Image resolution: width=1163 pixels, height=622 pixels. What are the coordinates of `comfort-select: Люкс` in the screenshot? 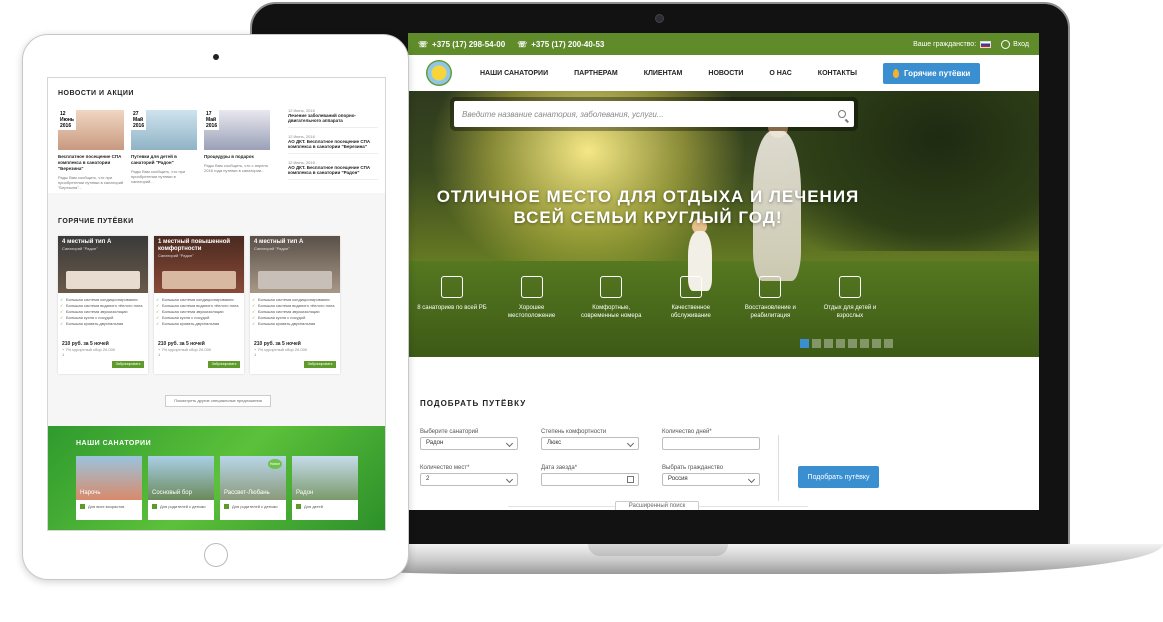 It's located at (590, 443).